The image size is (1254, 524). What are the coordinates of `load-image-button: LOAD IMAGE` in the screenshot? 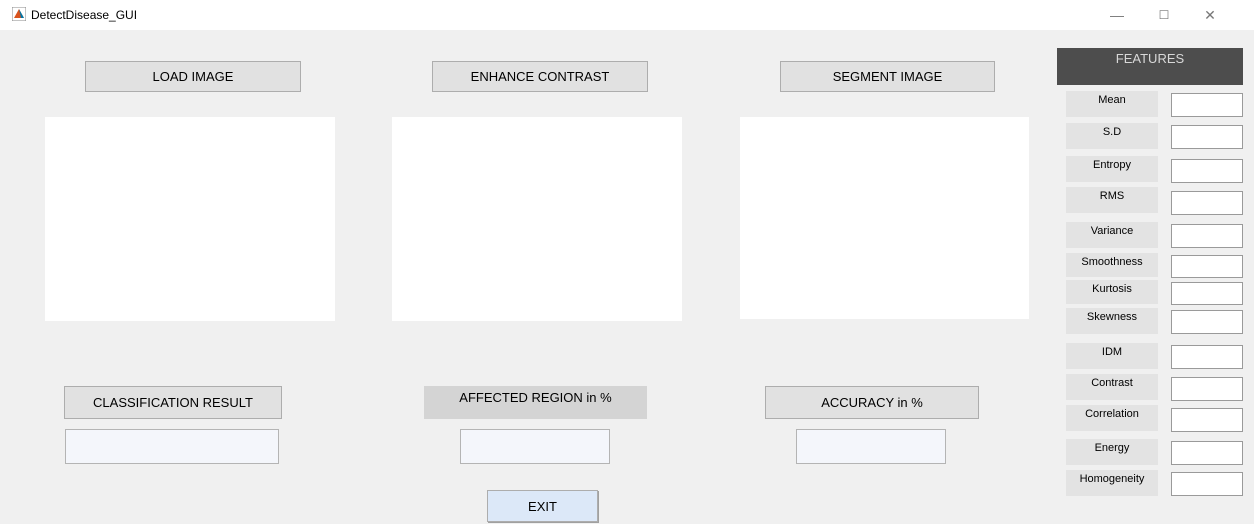 It's located at (193, 76).